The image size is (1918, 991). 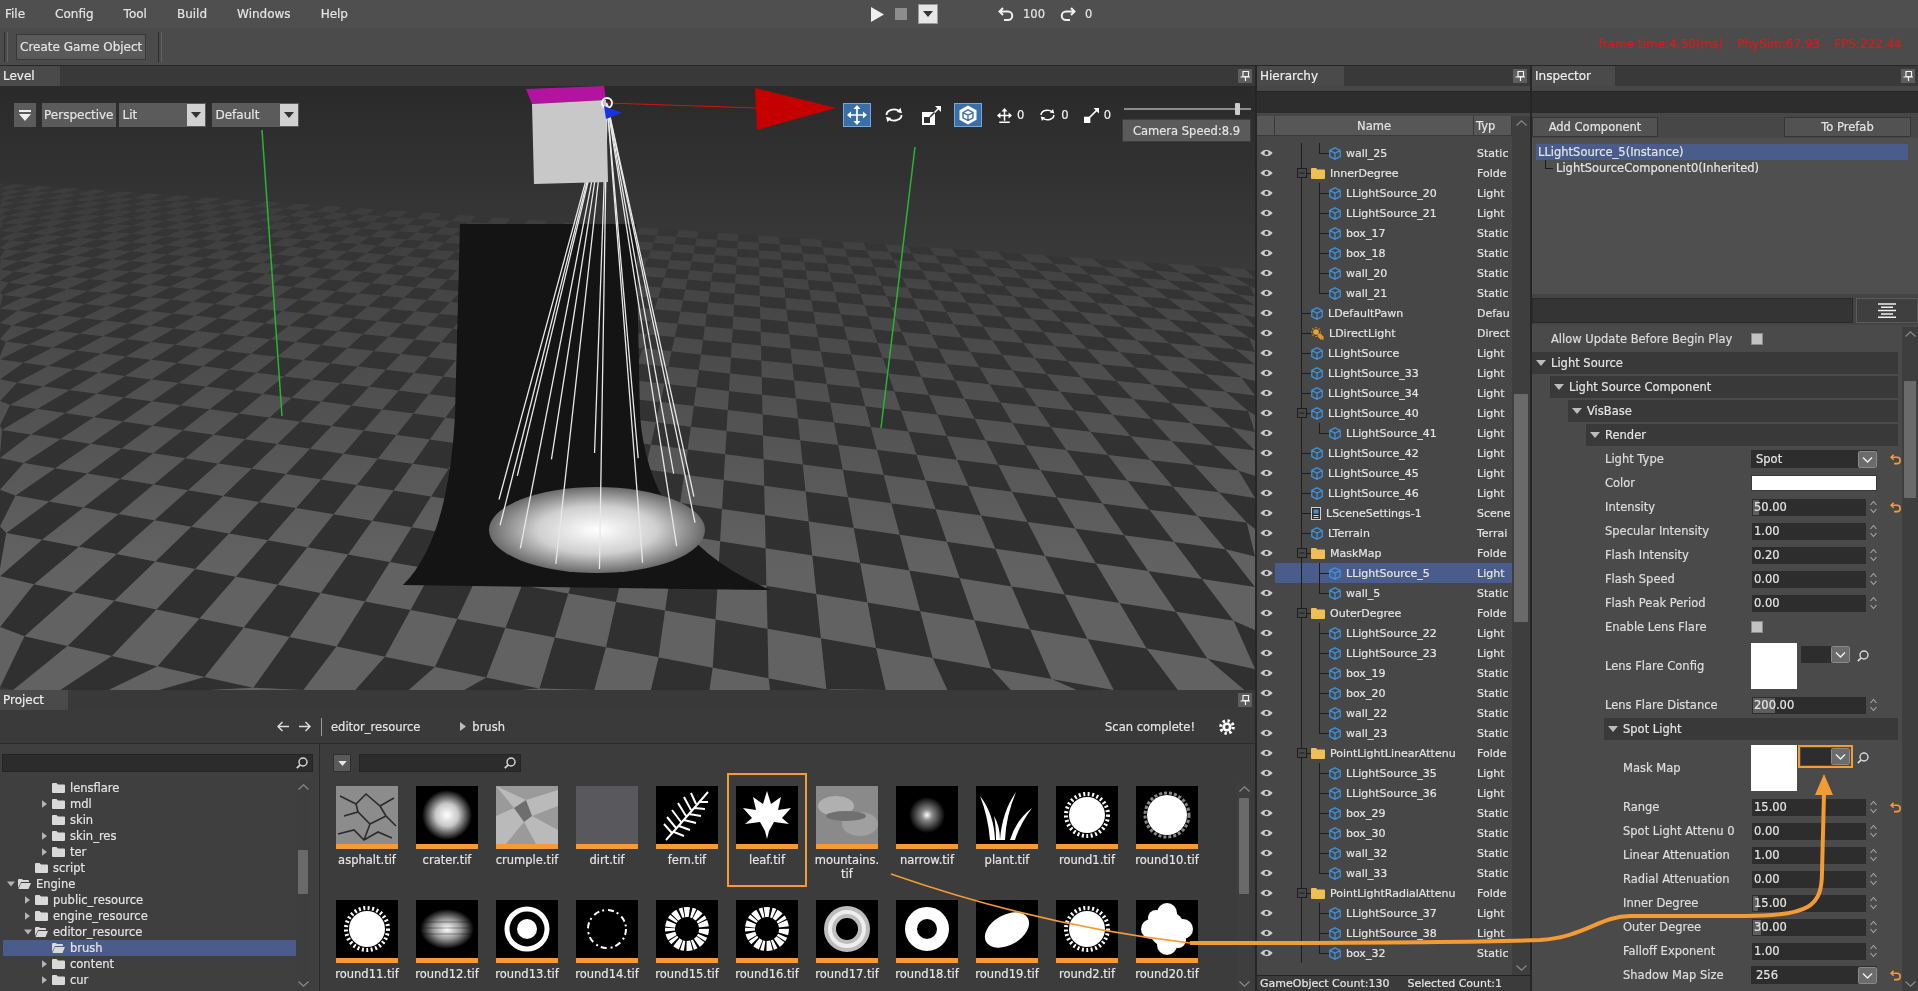 What do you see at coordinates (1393, 753) in the screenshot?
I see `tree-row: PointLightLinearAttenu Folde` at bounding box center [1393, 753].